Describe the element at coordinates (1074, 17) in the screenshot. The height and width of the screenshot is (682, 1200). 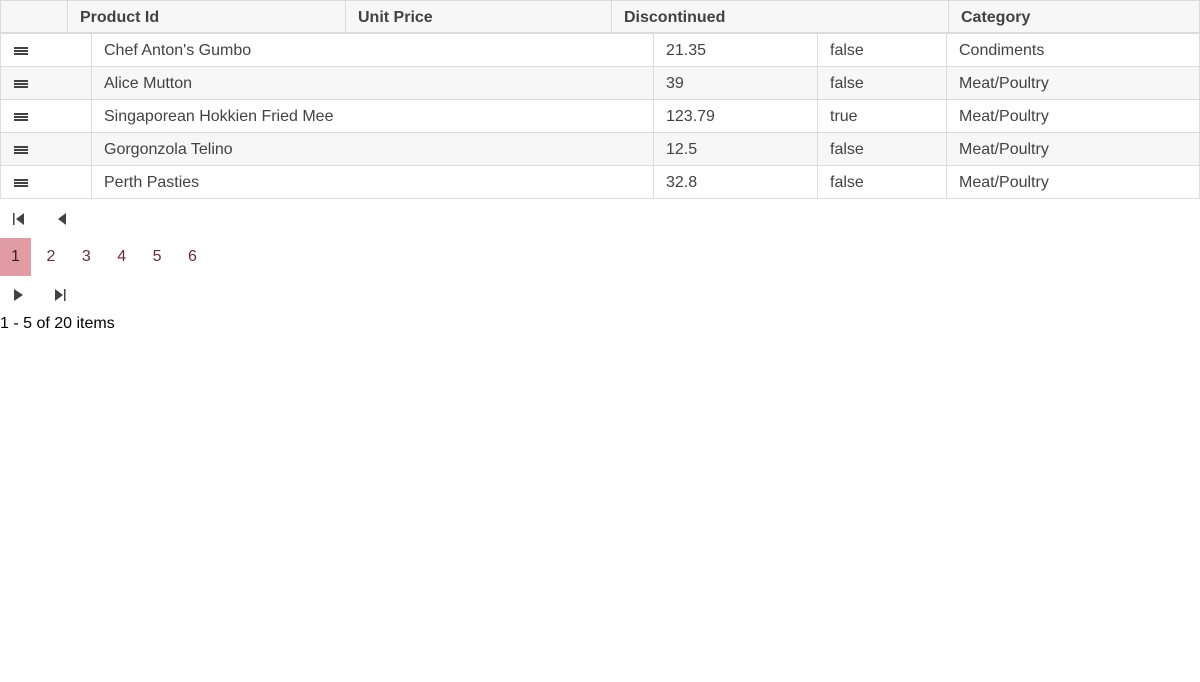
I see `column-header-category: Category` at that location.